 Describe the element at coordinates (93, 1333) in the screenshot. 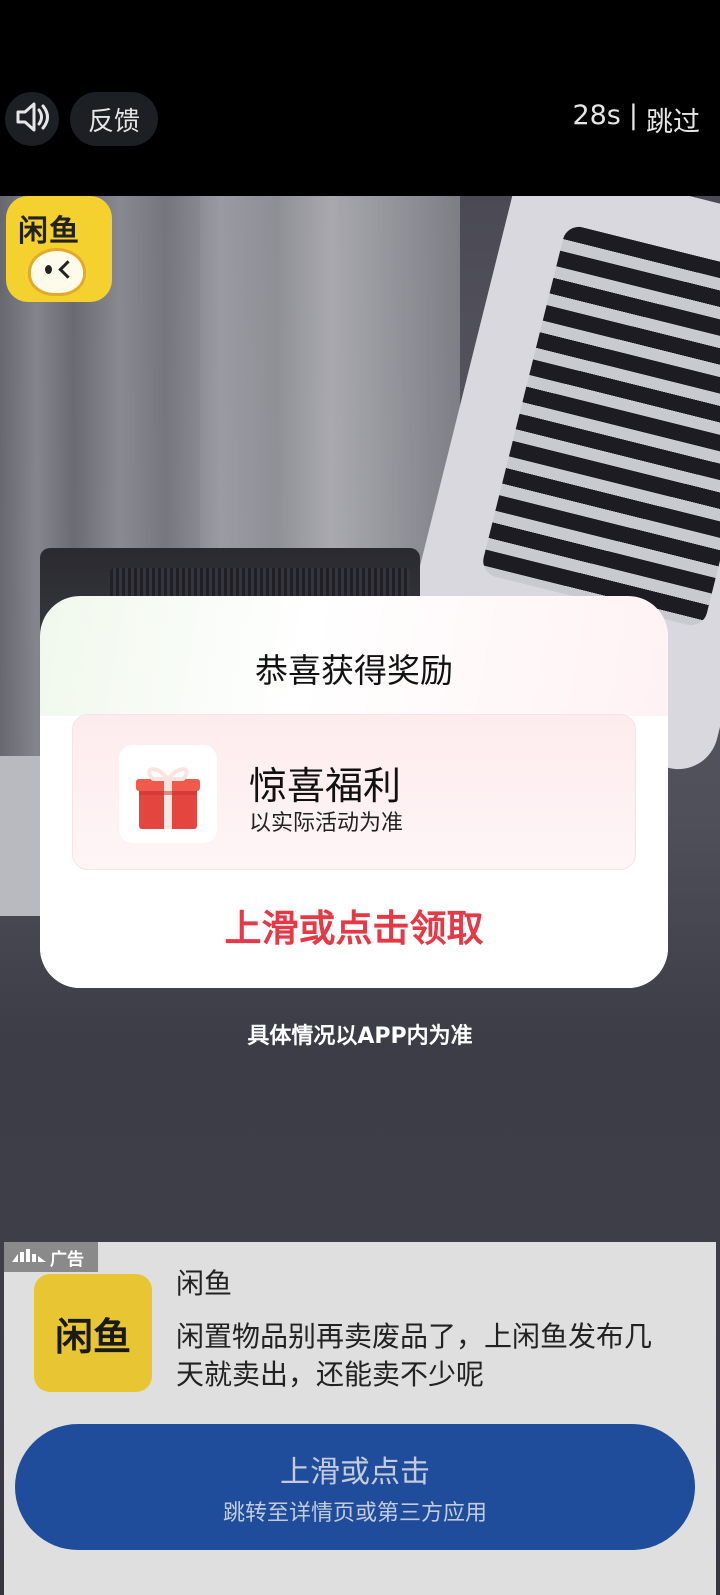

I see `ad-app-logo: 闲鱼` at that location.